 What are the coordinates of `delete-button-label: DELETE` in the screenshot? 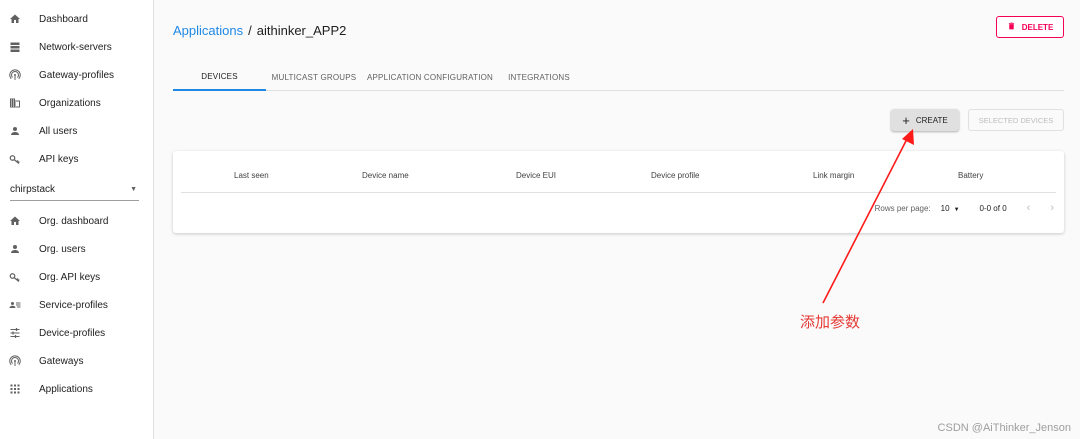 It's located at (1037, 27).